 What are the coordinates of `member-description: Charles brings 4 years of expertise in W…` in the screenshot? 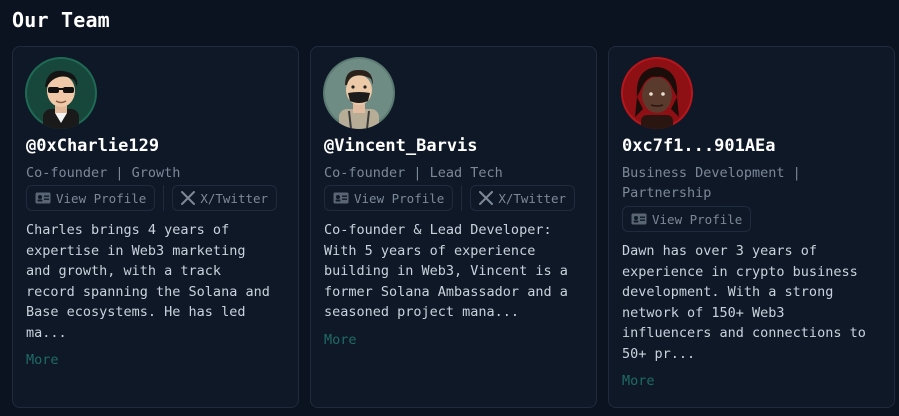 It's located at (148, 281).